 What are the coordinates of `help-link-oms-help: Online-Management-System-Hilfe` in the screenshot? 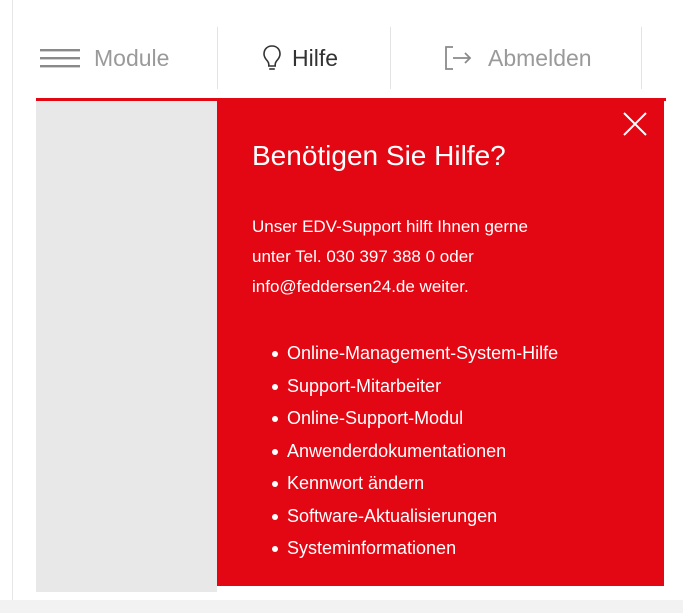 It's located at (415, 353).